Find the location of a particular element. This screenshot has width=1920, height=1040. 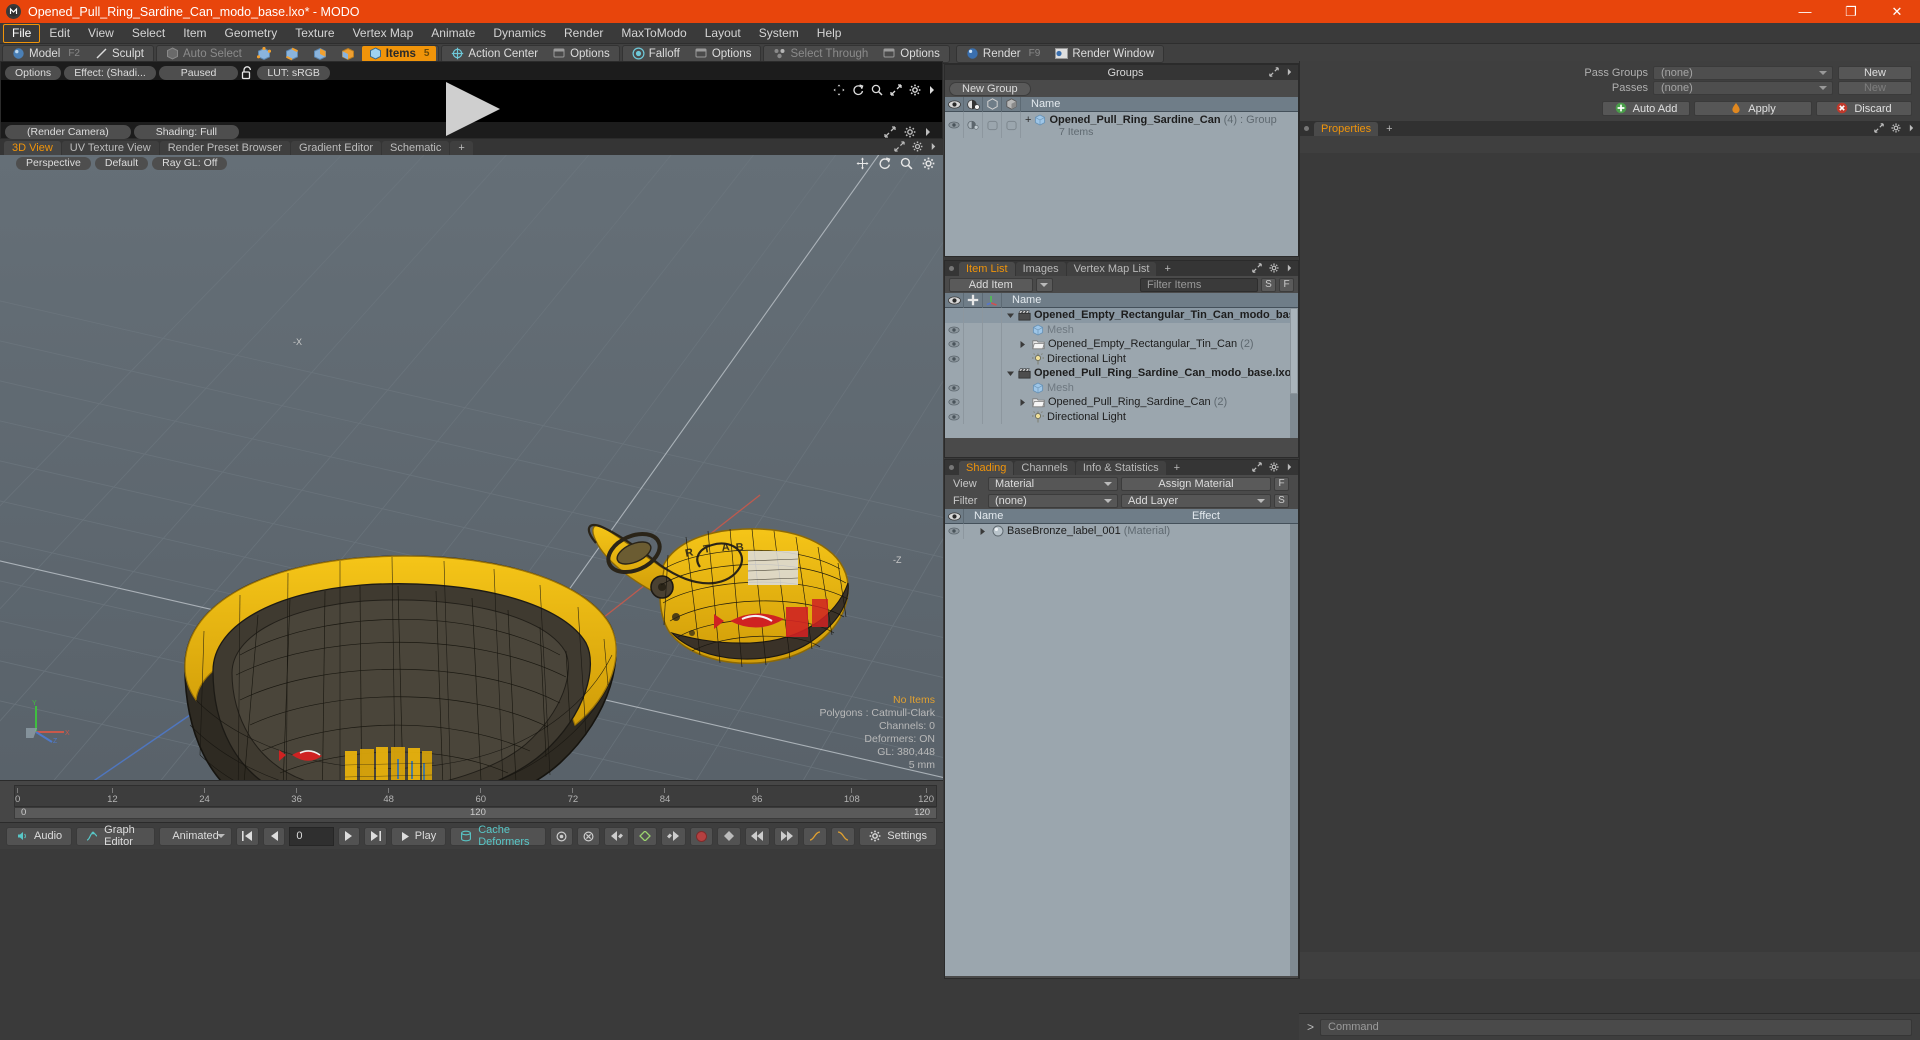

menu-item-animate: Animate is located at coordinates (453, 33).